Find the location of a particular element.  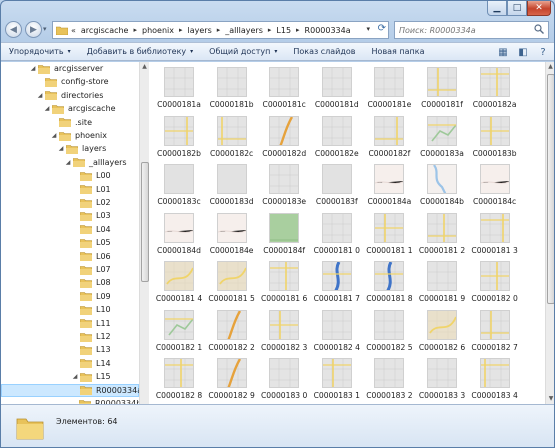

tree-scrollbar: ▲ is located at coordinates (144, 233).